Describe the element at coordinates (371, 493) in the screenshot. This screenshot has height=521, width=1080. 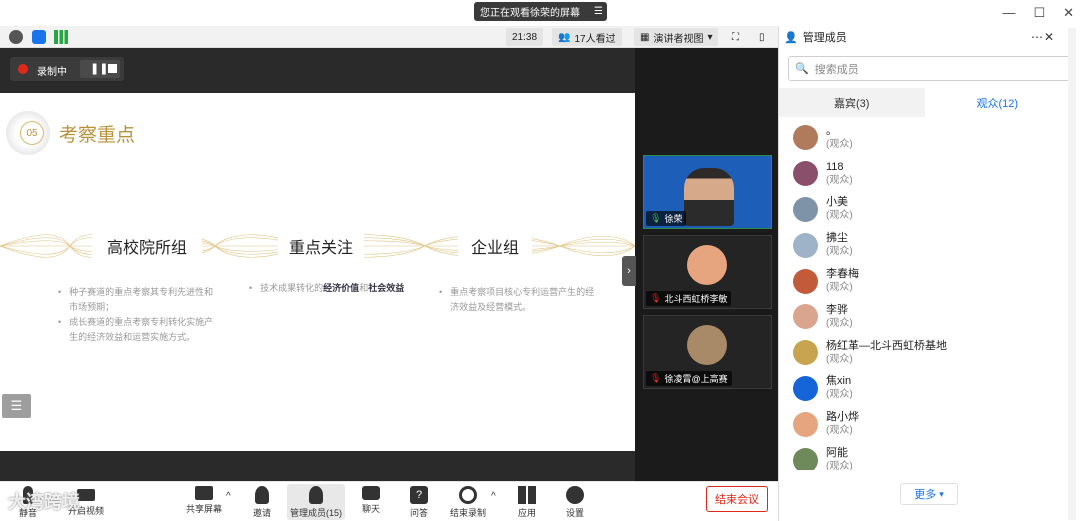
I see `chat-icon` at that location.